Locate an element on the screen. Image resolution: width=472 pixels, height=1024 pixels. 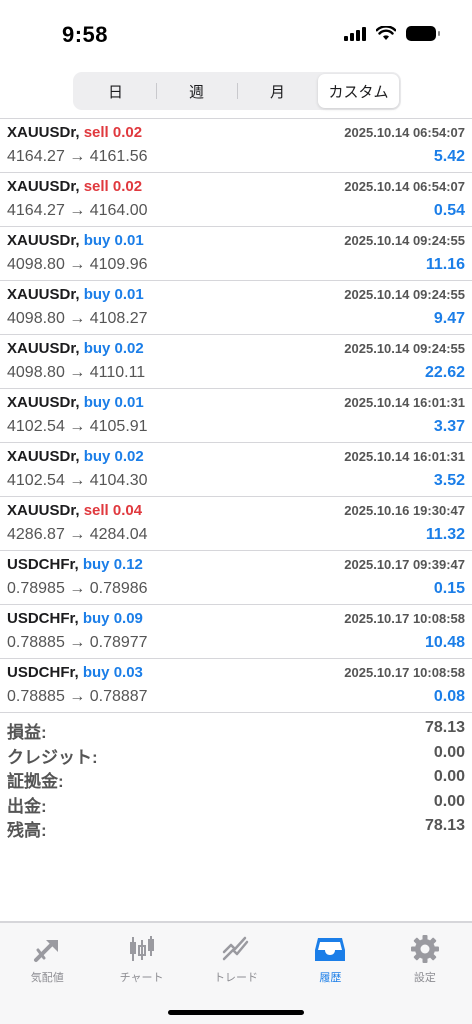
cellular-signal-icon is located at coordinates (355, 33).